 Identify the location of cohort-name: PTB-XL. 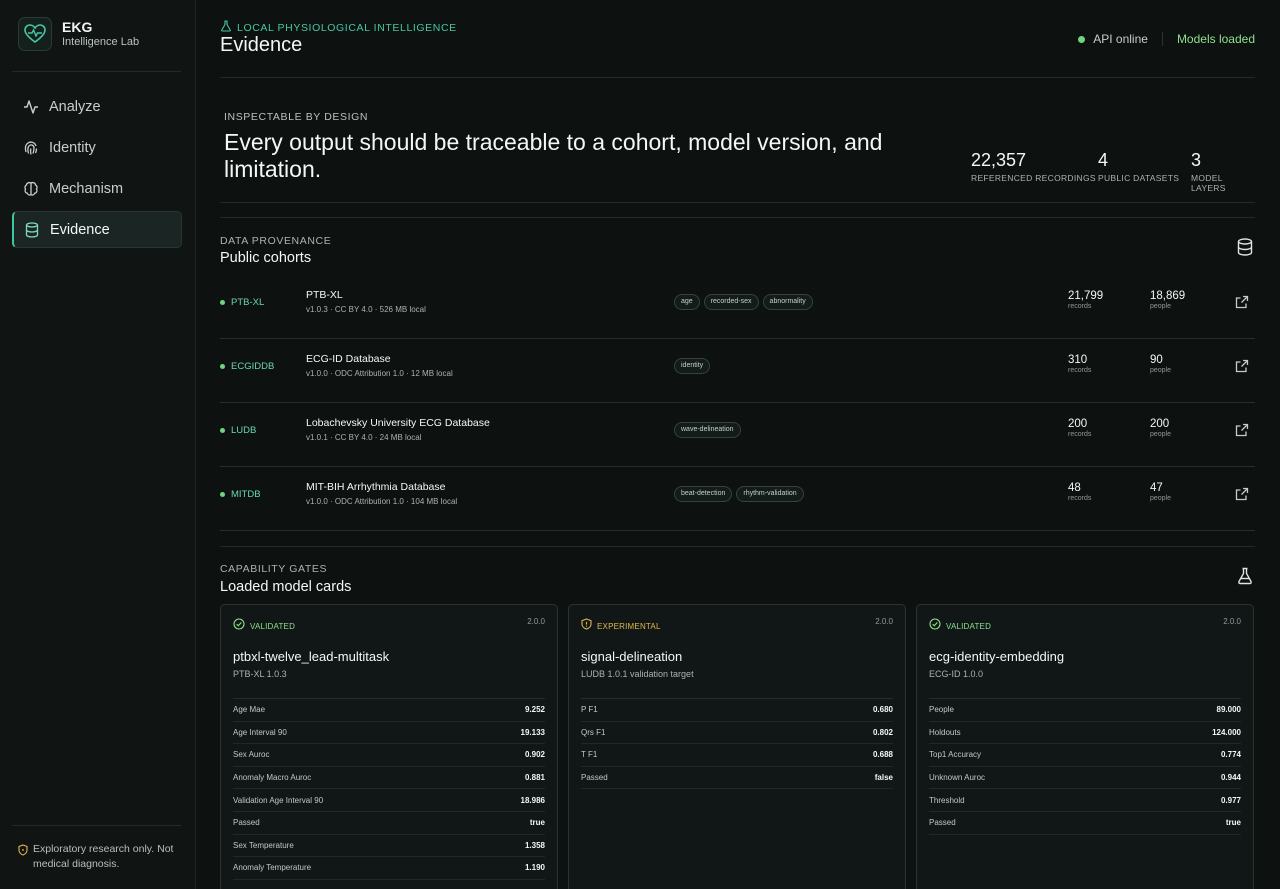
(324, 295).